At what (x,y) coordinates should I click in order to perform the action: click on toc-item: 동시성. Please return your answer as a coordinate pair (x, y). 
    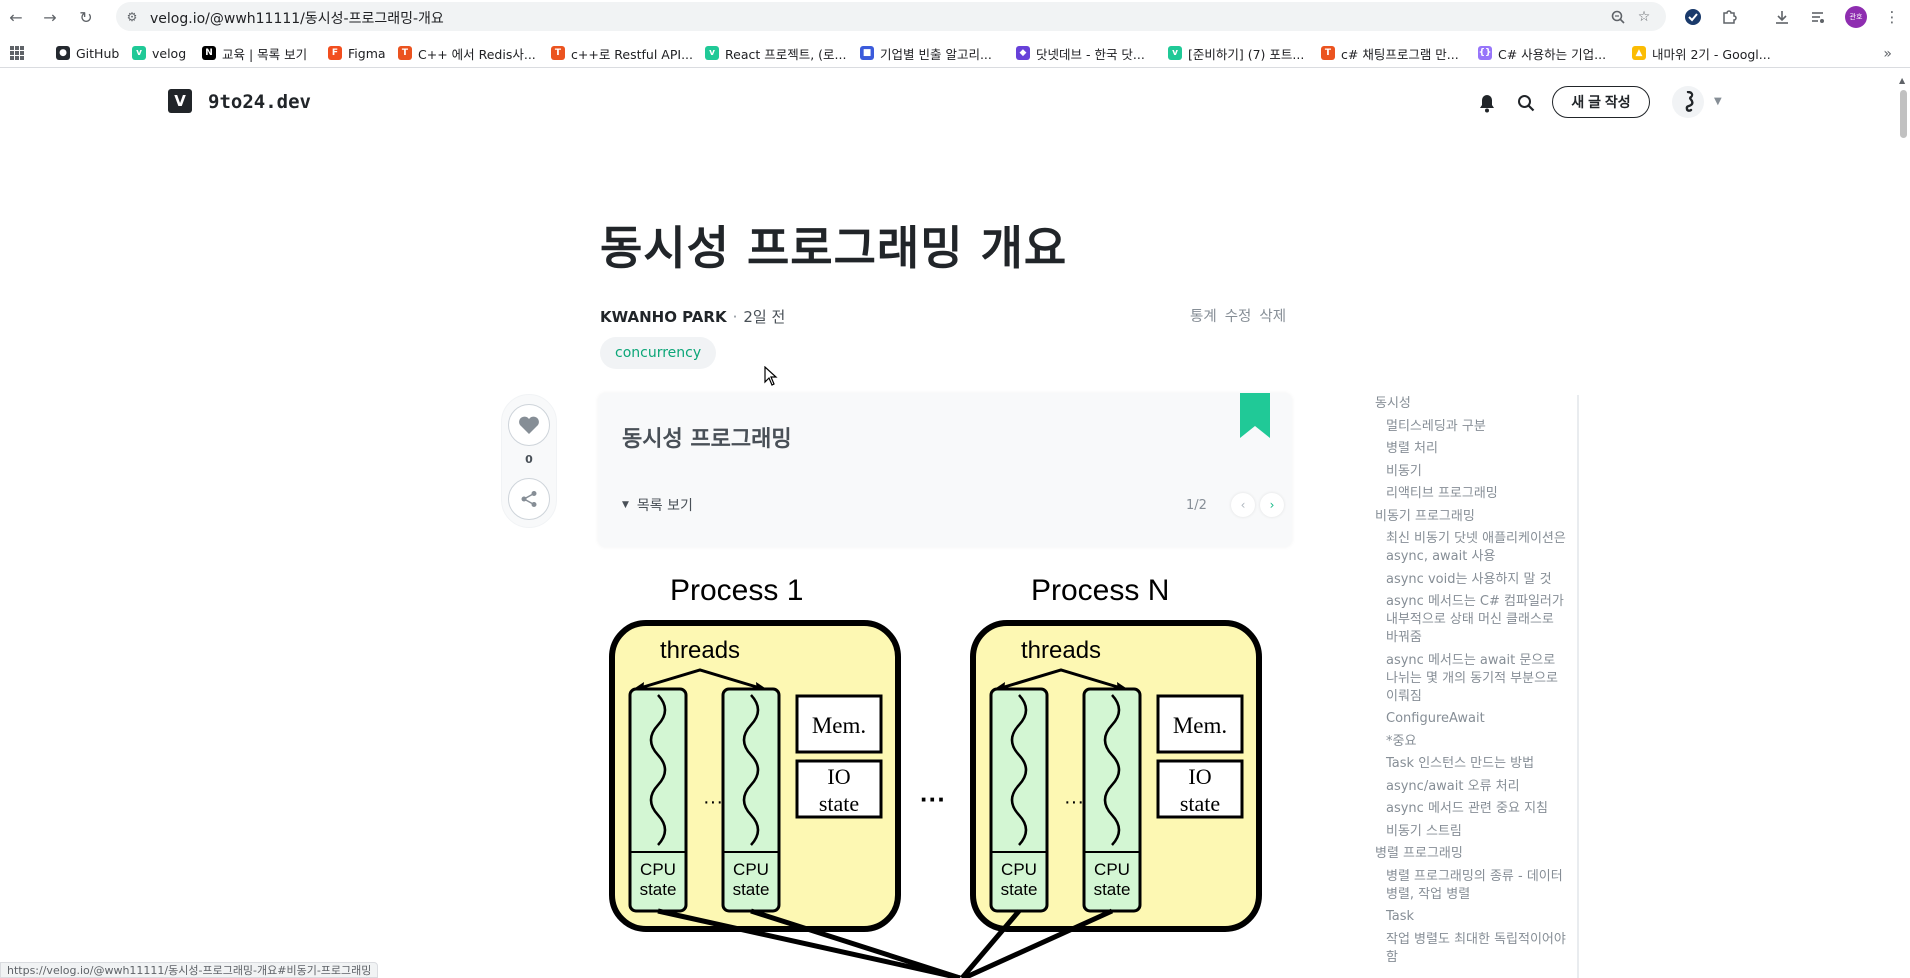
    Looking at the image, I should click on (1472, 404).